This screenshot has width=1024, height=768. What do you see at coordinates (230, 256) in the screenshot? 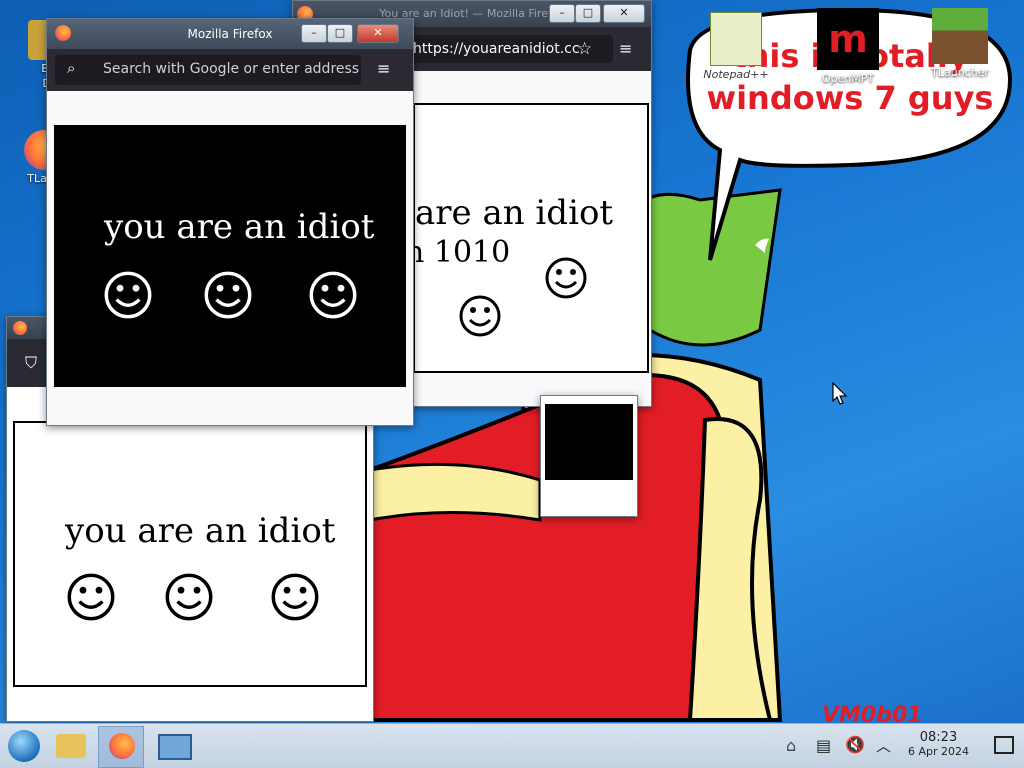
I see `page-content-front: you are an idiot` at bounding box center [230, 256].